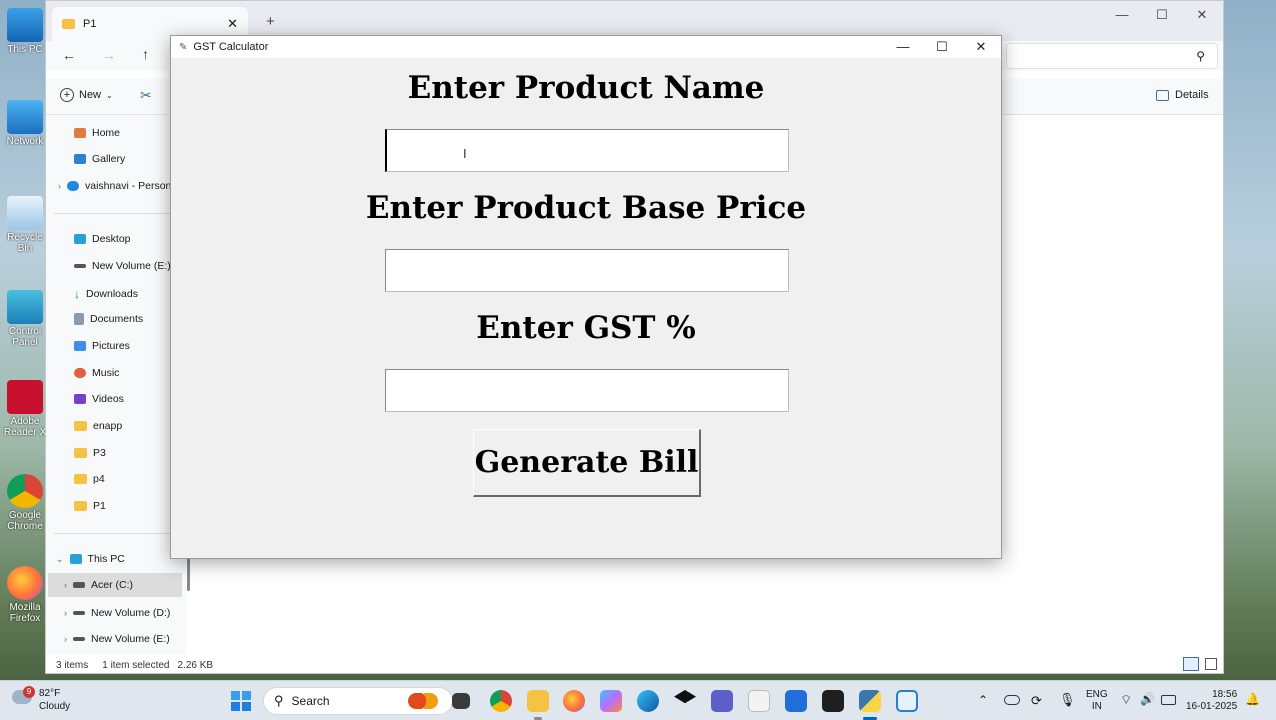  What do you see at coordinates (96, 373) in the screenshot?
I see `nav-item-music: Music` at bounding box center [96, 373].